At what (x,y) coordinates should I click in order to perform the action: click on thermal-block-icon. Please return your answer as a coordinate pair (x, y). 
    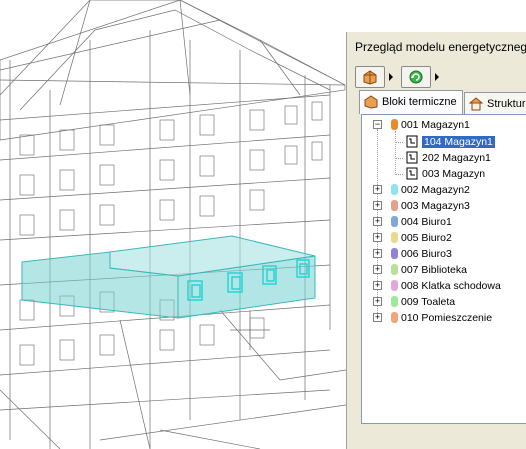
    Looking at the image, I should click on (371, 102).